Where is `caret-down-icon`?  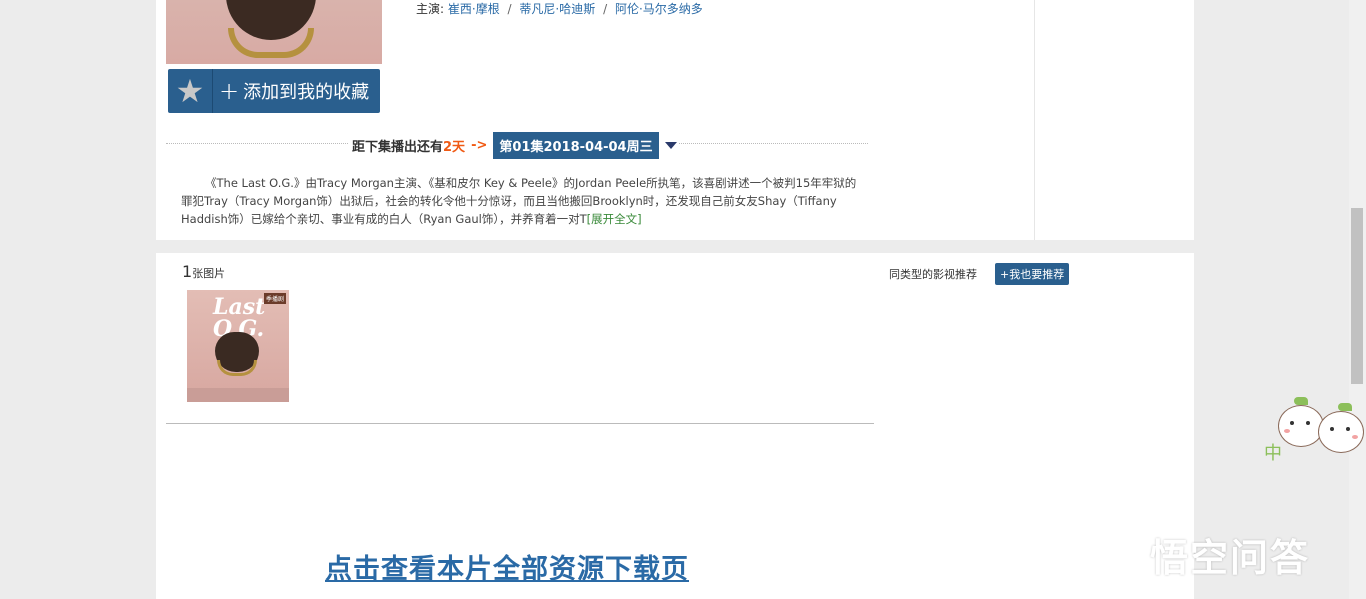 caret-down-icon is located at coordinates (670, 145).